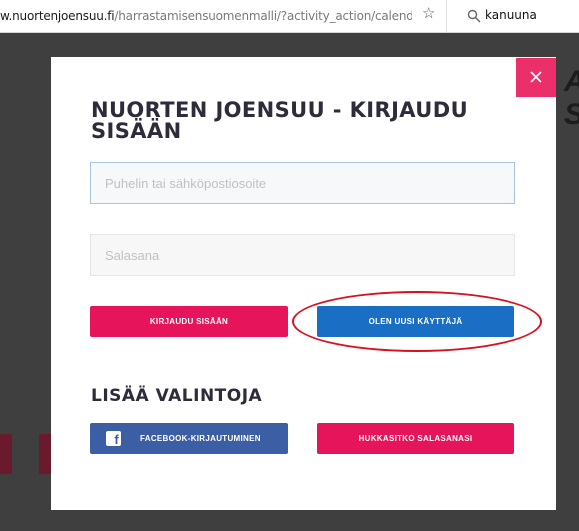  I want to click on forgot-password-button: HUKKASITKO SALASANASI, so click(415, 438).